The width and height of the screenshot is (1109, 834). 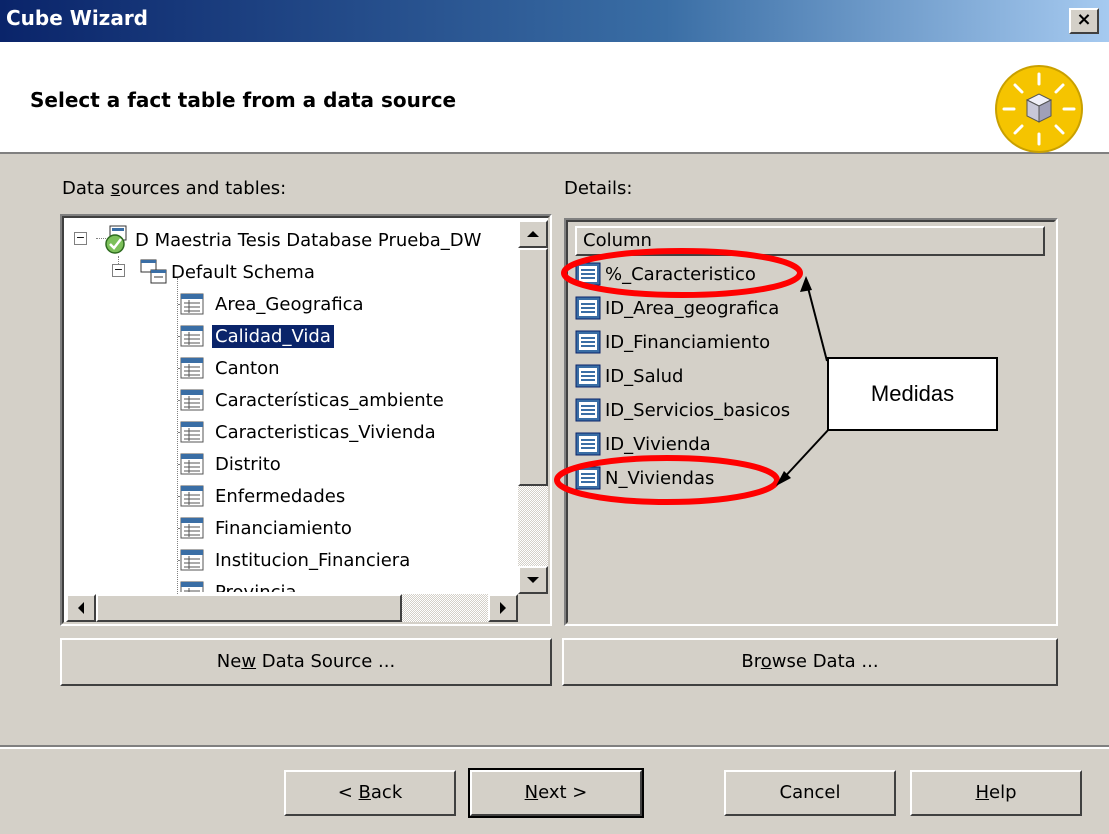 What do you see at coordinates (554, 748) in the screenshot?
I see `footer-divider-highlight` at bounding box center [554, 748].